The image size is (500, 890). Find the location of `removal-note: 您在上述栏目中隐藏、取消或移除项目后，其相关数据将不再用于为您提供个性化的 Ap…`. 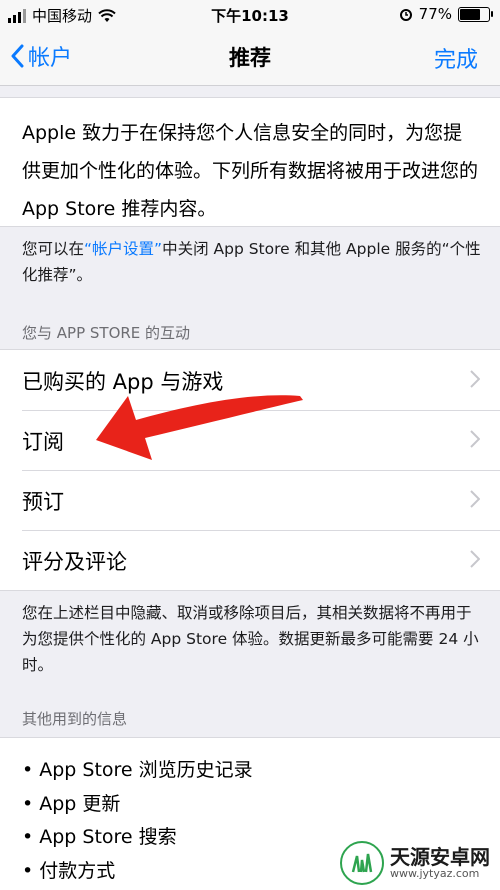

removal-note: 您在上述栏目中隐藏、取消或移除项目后，其相关数据将不再用于为您提供个性化的 Ap… is located at coordinates (250, 639).